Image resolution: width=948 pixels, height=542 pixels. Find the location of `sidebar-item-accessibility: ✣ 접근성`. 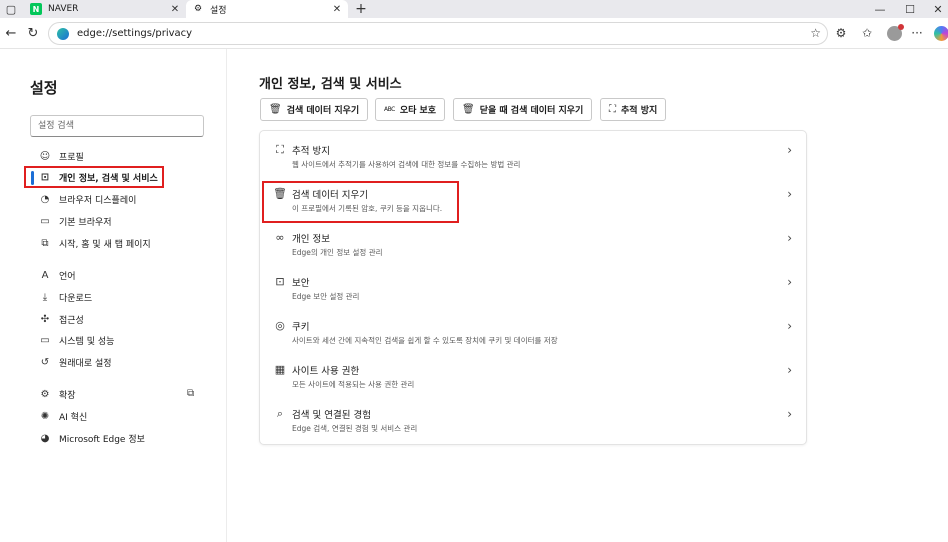

sidebar-item-accessibility: ✣ 접근성 is located at coordinates (61, 319).